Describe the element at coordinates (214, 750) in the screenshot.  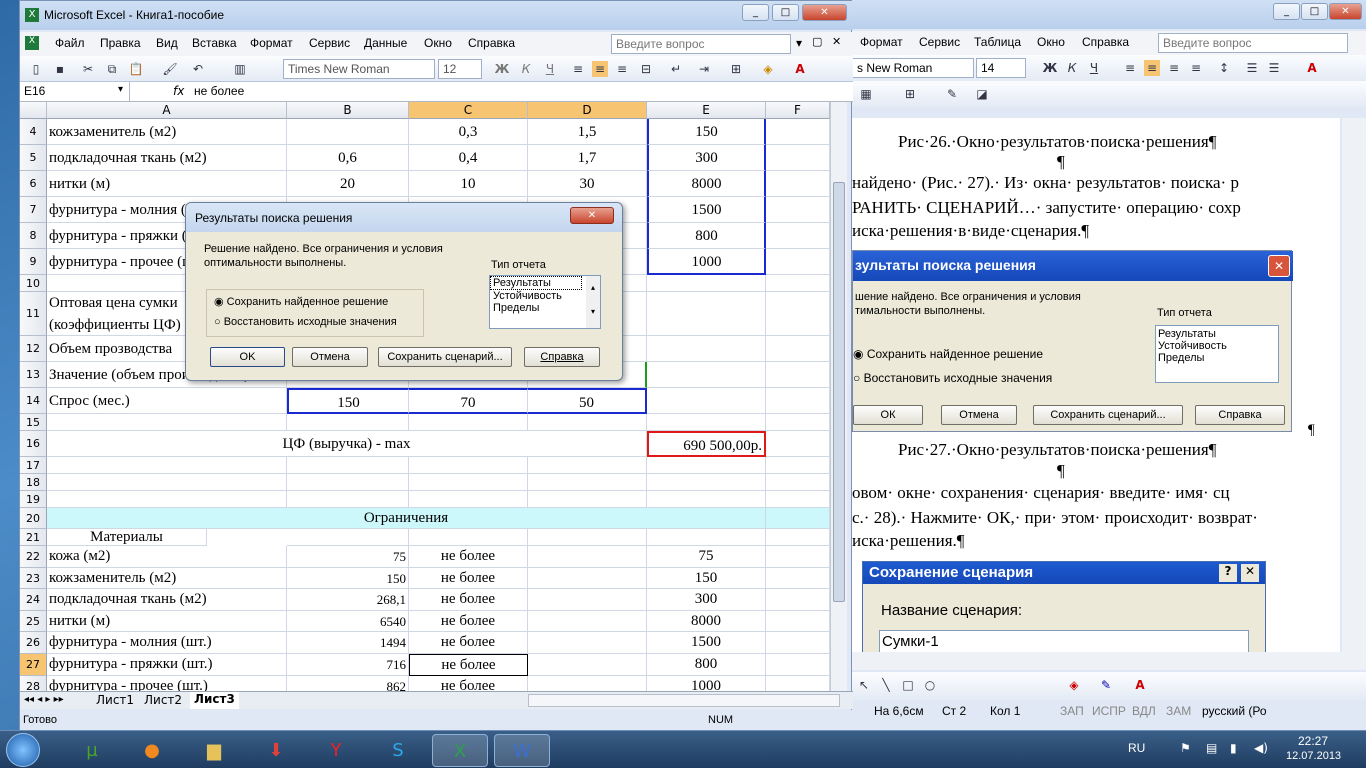
I see `folder-icon: ▆` at that location.